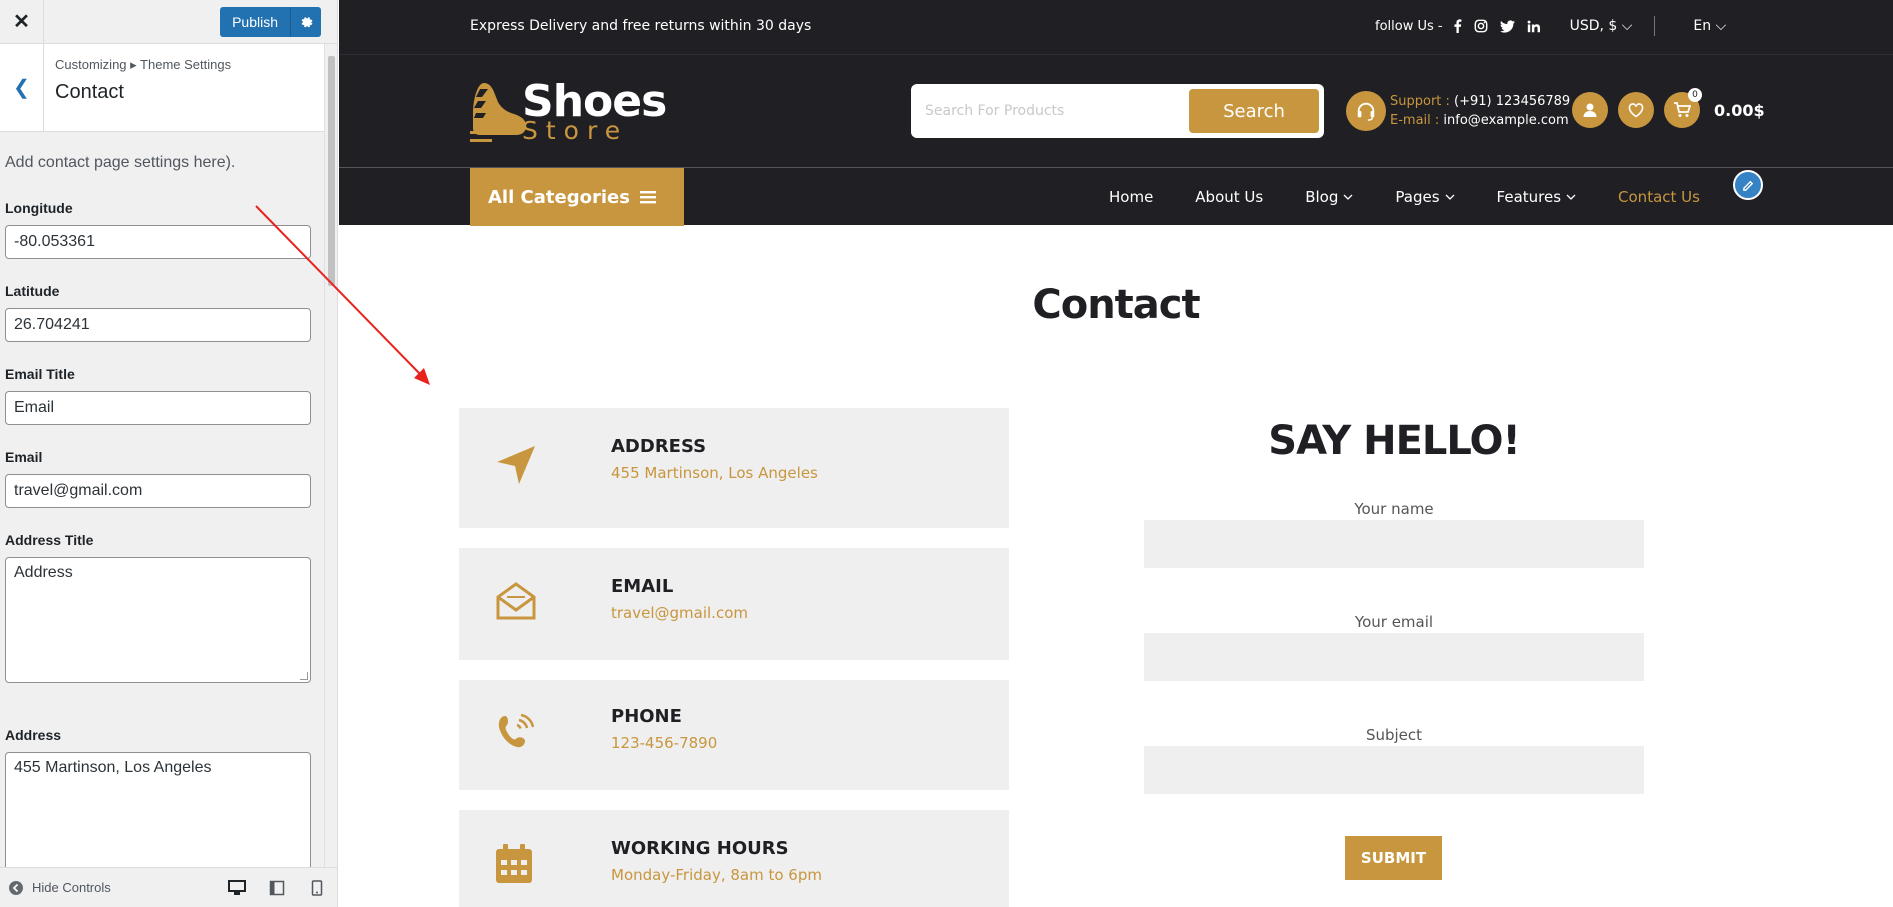  What do you see at coordinates (1481, 26) in the screenshot?
I see `instagram-icon` at bounding box center [1481, 26].